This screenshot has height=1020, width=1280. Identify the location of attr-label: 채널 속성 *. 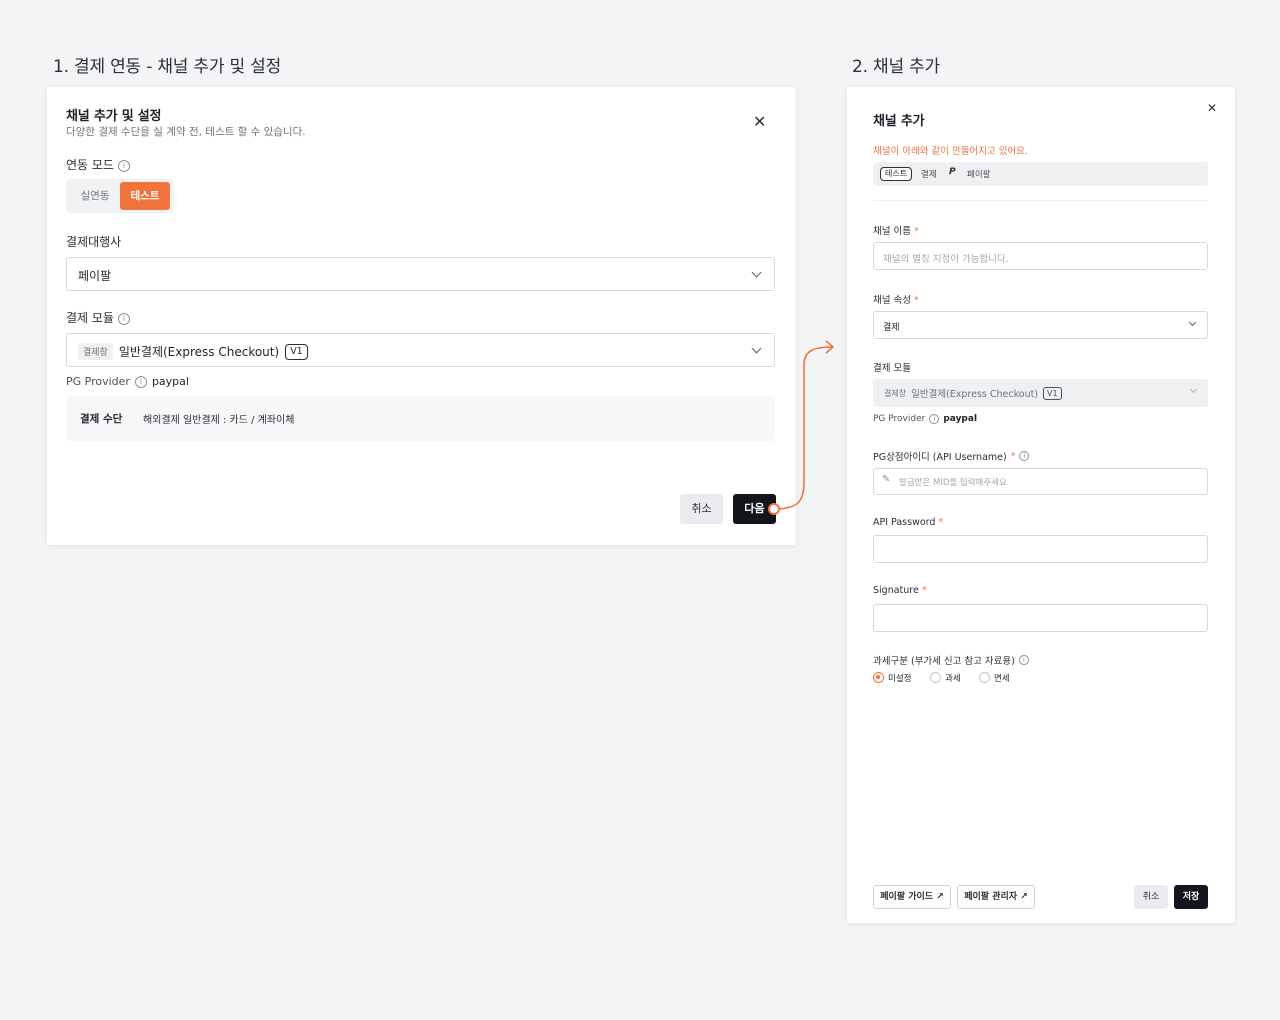
(896, 300).